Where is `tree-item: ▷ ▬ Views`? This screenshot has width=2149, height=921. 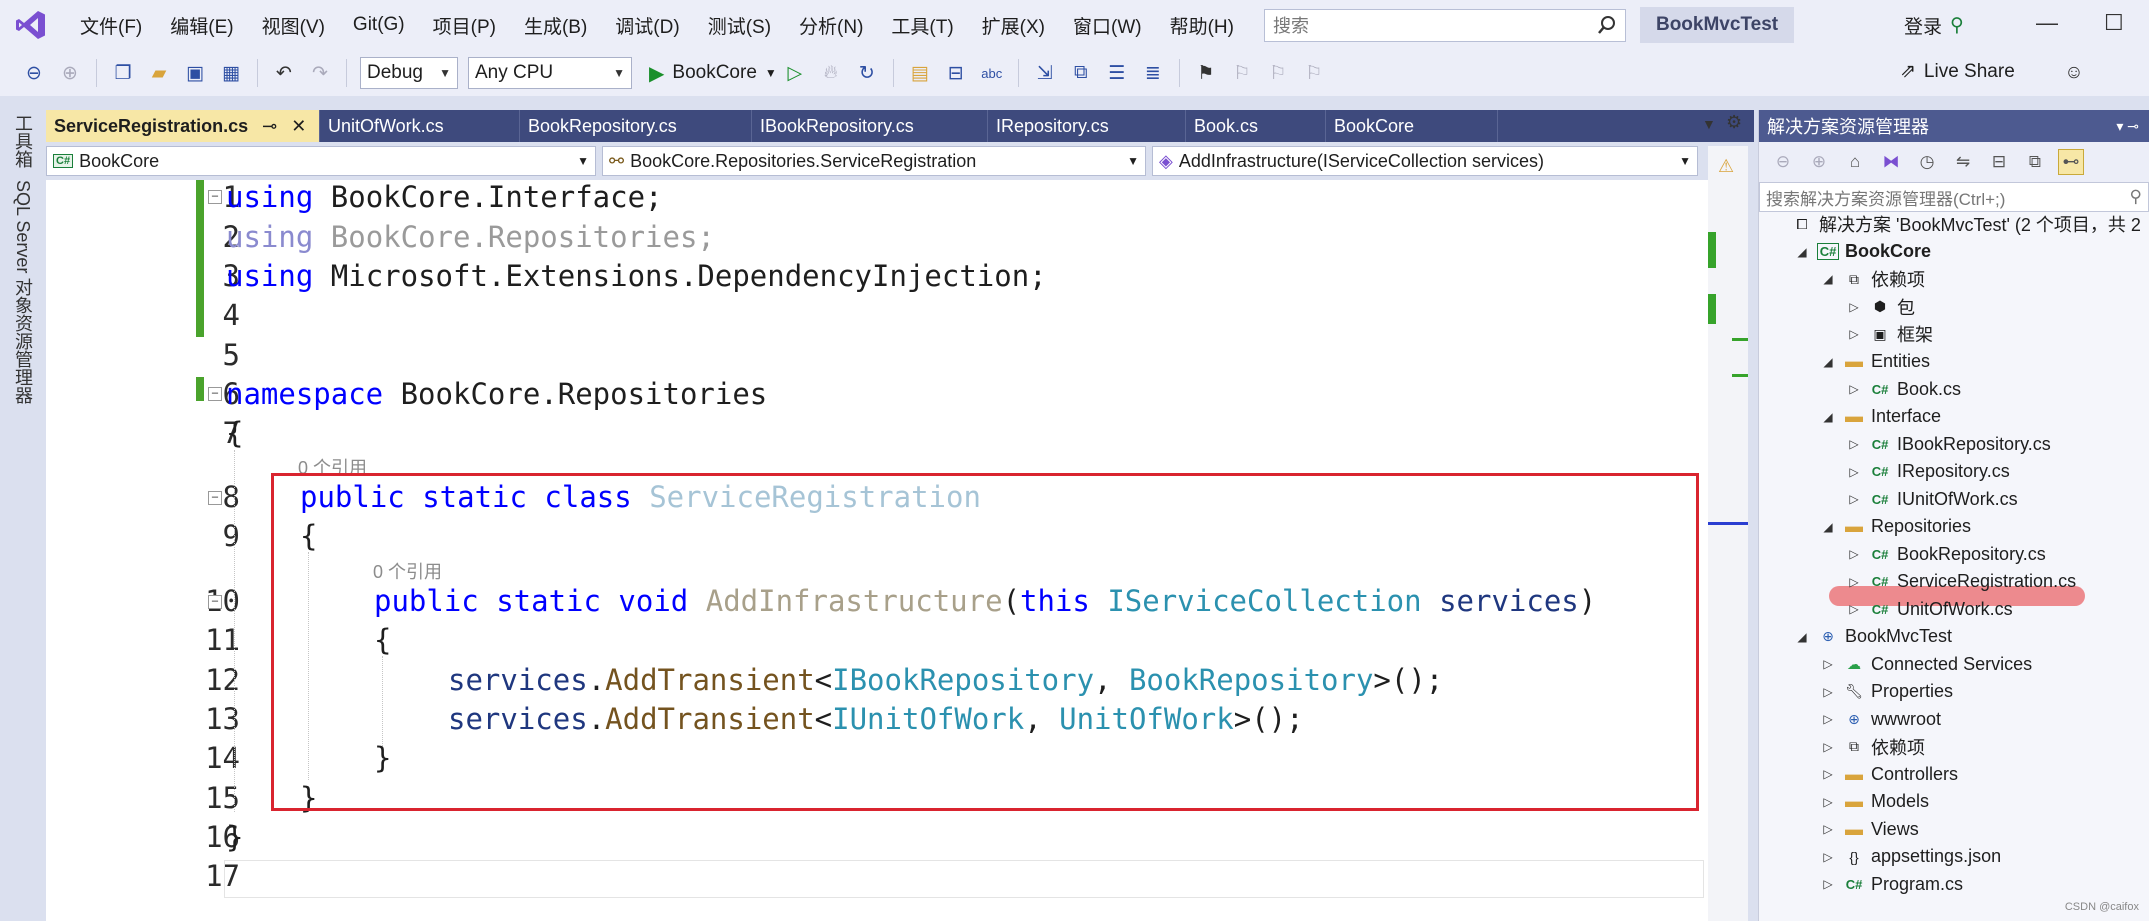 tree-item: ▷ ▬ Views is located at coordinates (1868, 829).